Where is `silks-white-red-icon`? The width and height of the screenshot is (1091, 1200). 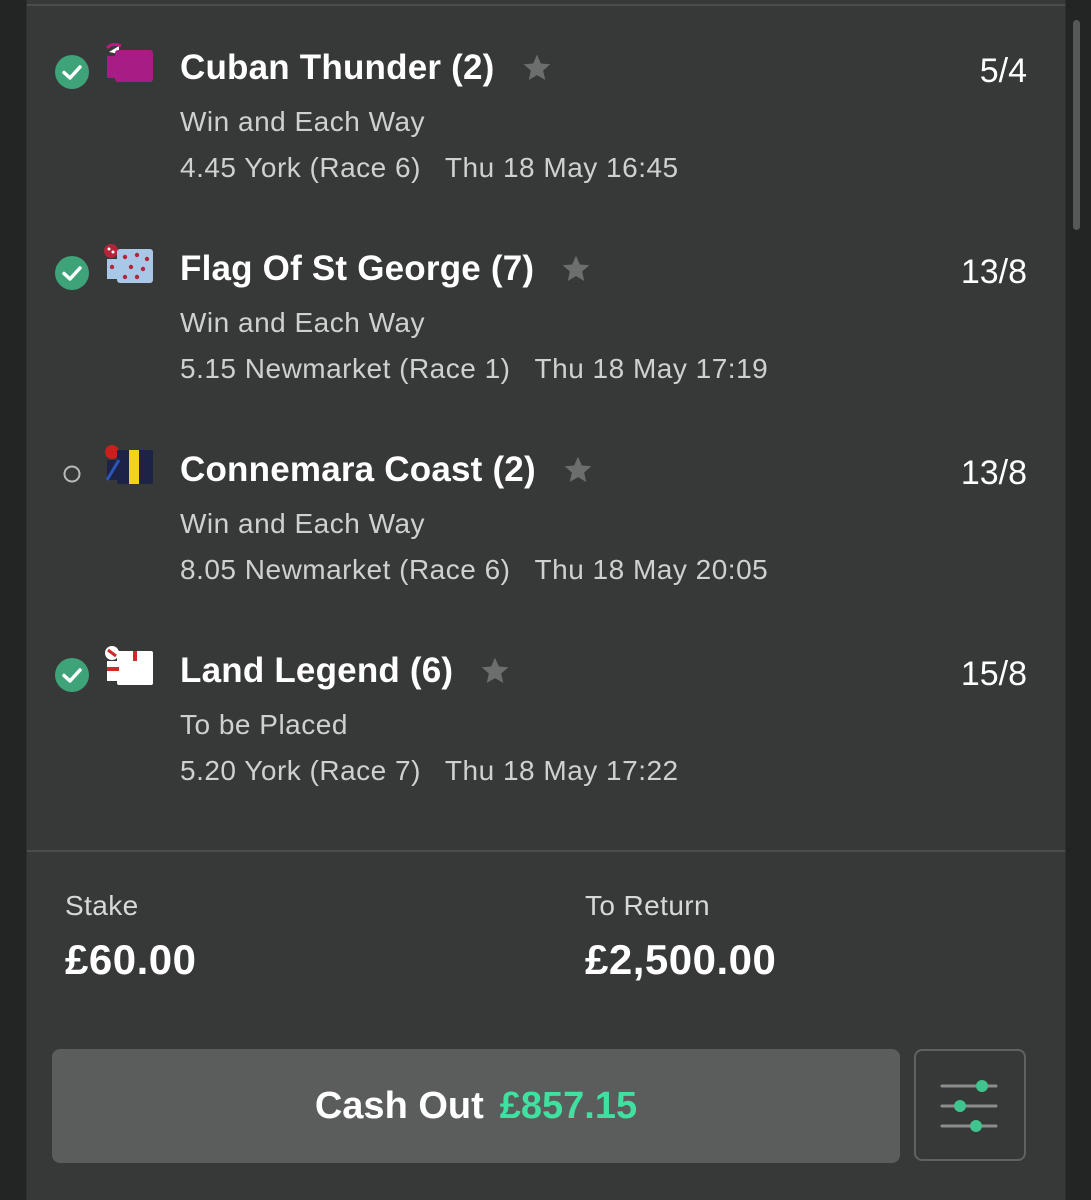 silks-white-red-icon is located at coordinates (129, 665).